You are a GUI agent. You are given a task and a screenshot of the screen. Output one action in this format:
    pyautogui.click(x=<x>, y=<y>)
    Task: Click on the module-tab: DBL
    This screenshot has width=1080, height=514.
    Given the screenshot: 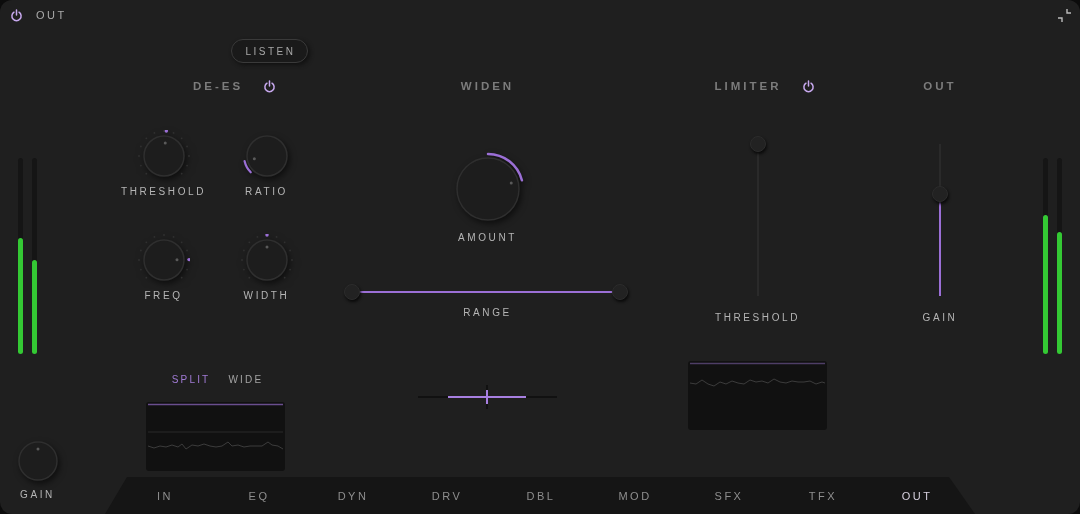 What is the action you would take?
    pyautogui.click(x=541, y=495)
    